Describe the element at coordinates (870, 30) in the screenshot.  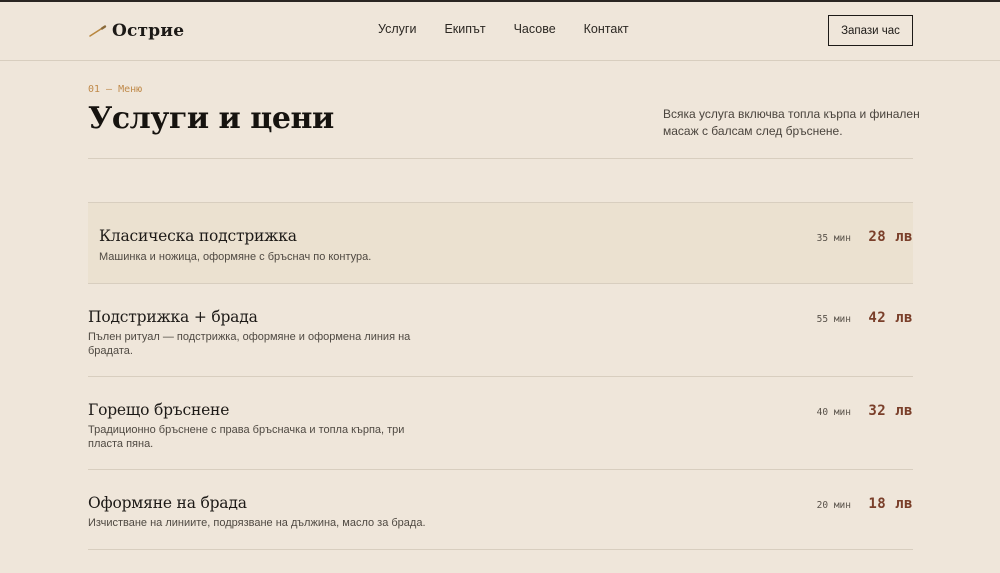
I see `book-appointment-button: Запази час` at that location.